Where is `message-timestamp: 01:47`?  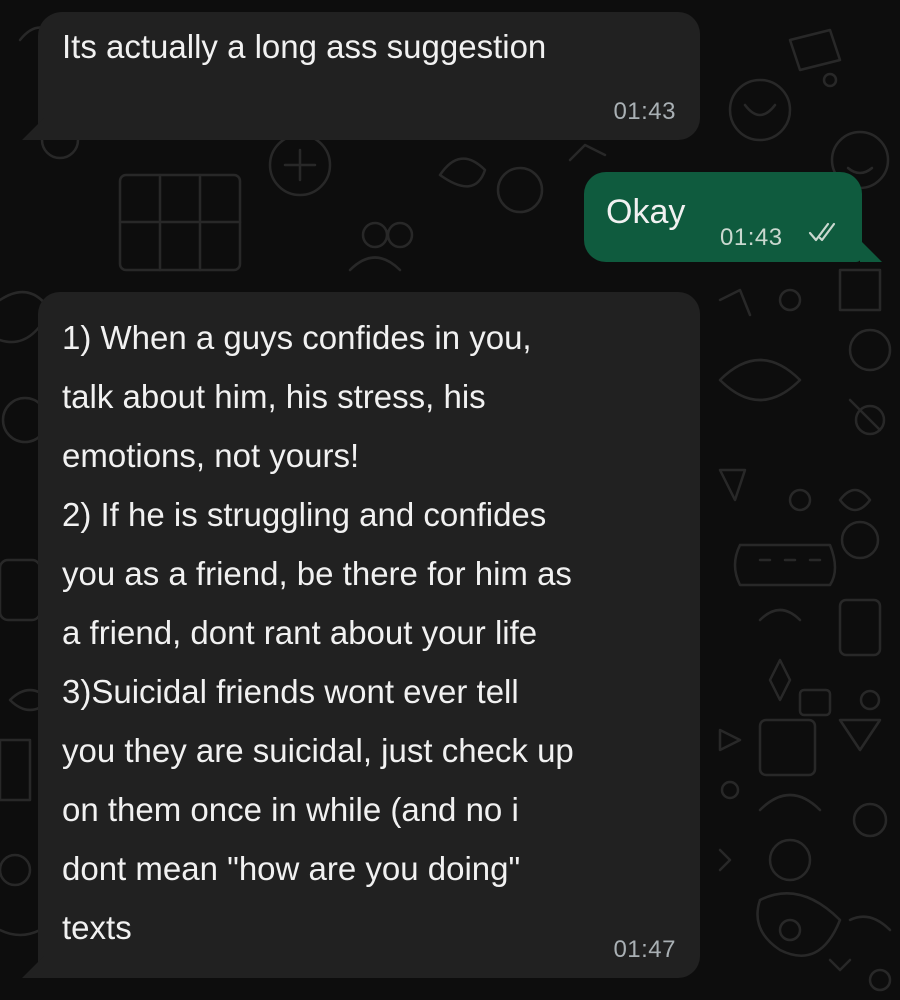 message-timestamp: 01:47 is located at coordinates (644, 949).